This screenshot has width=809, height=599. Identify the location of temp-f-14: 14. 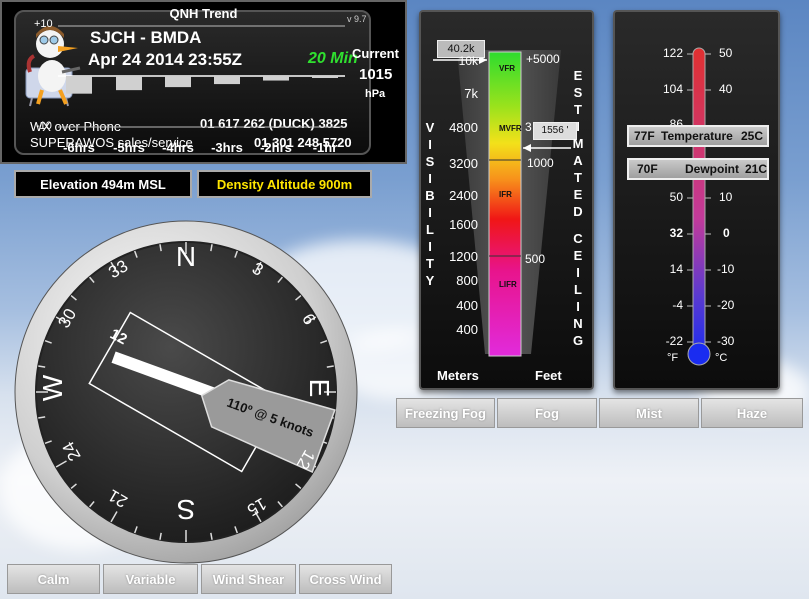
(676, 269).